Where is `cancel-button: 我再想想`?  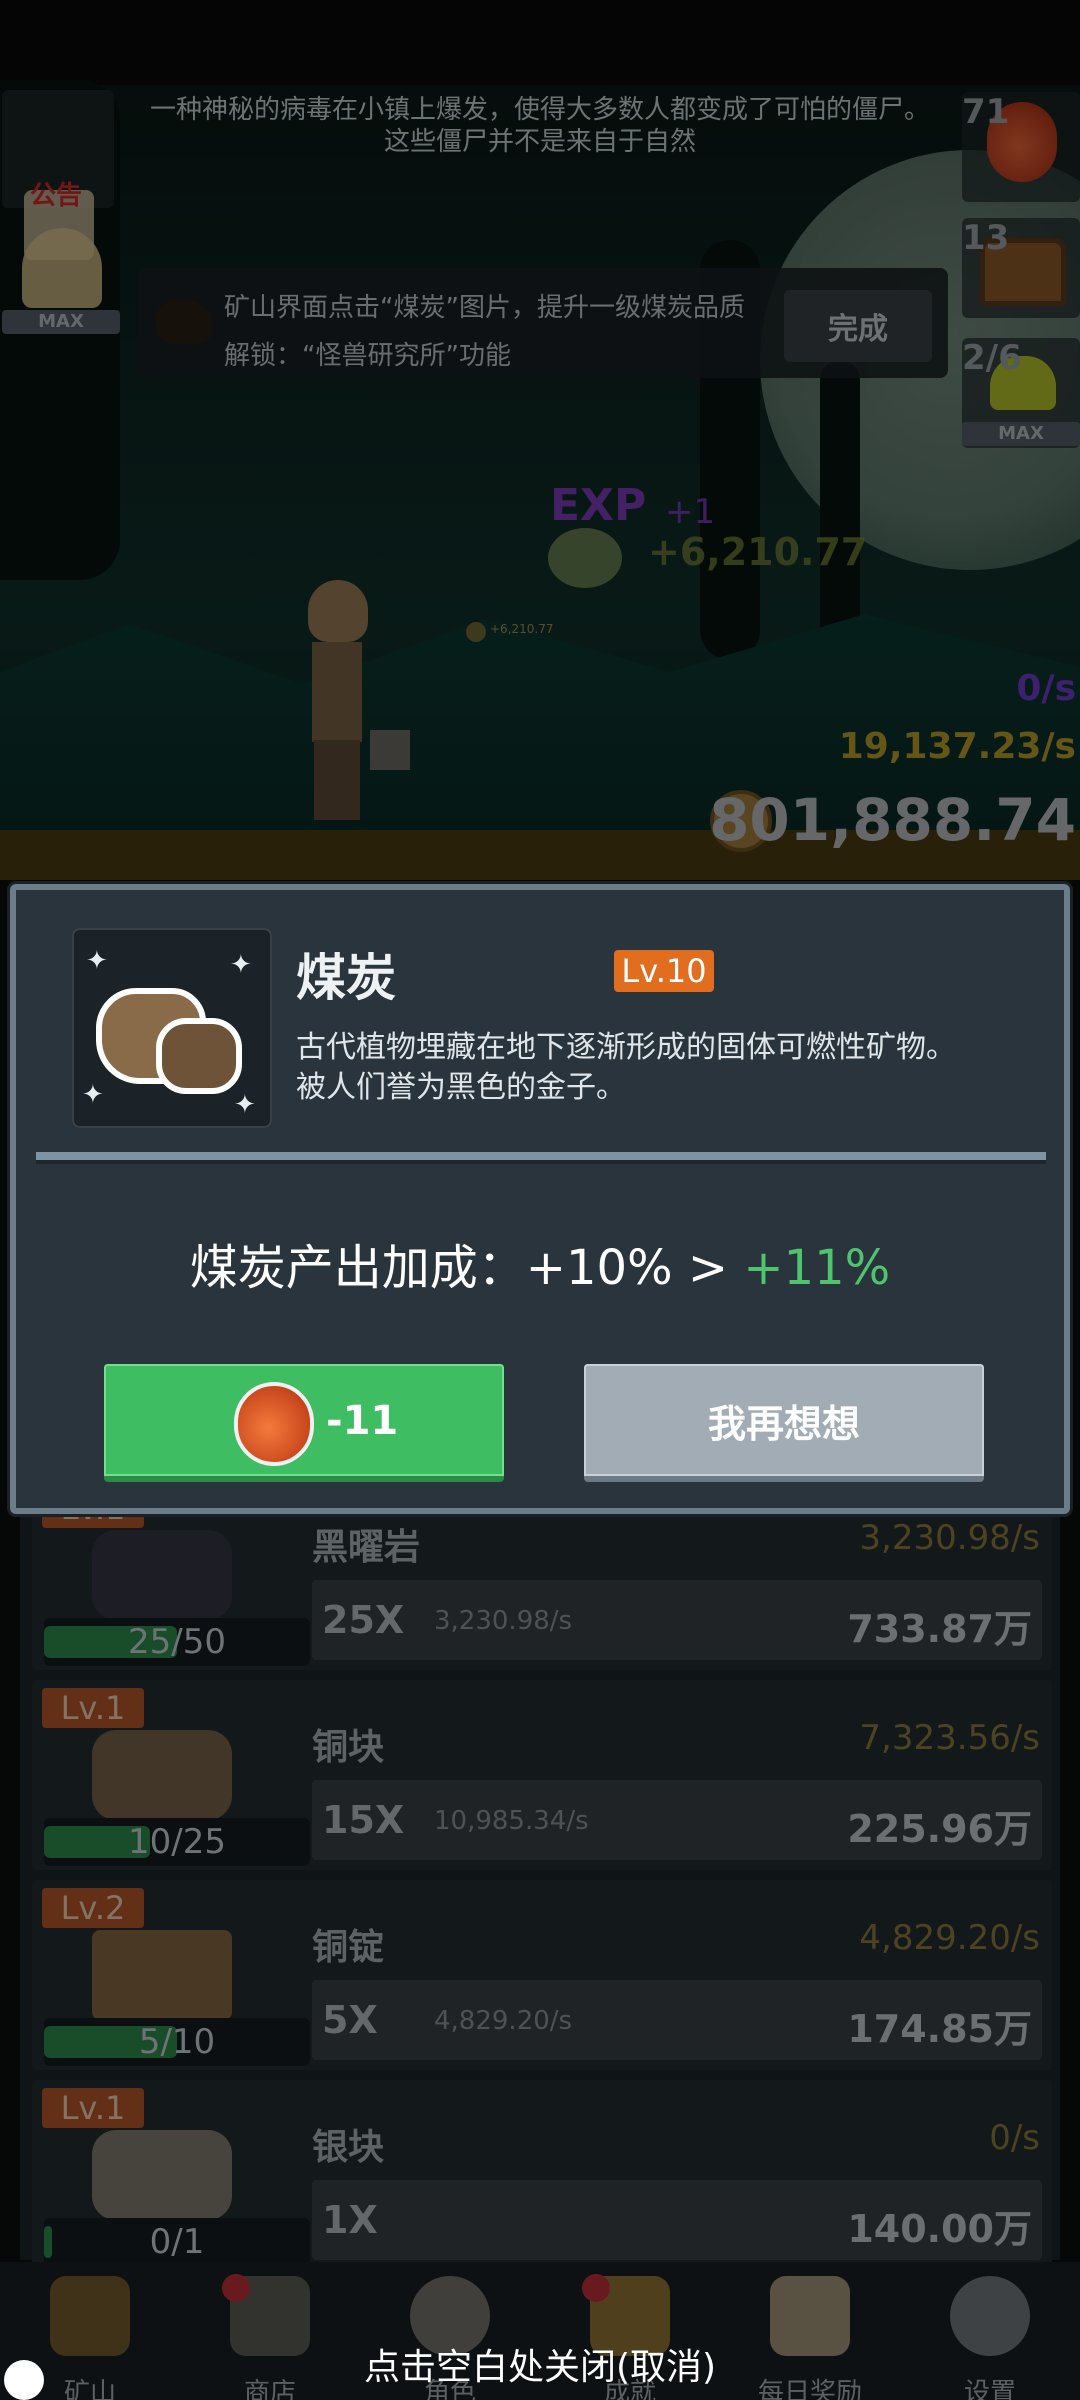
cancel-button: 我再想想 is located at coordinates (784, 1423).